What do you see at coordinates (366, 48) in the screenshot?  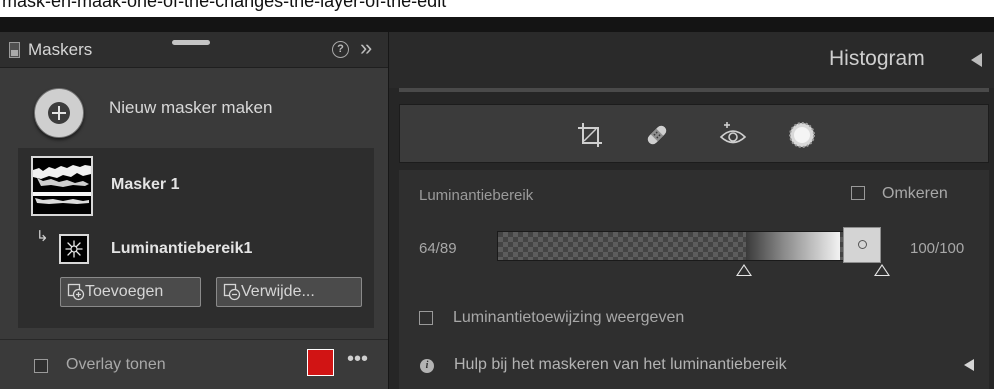 I see `double-chevron-right-icon: »` at bounding box center [366, 48].